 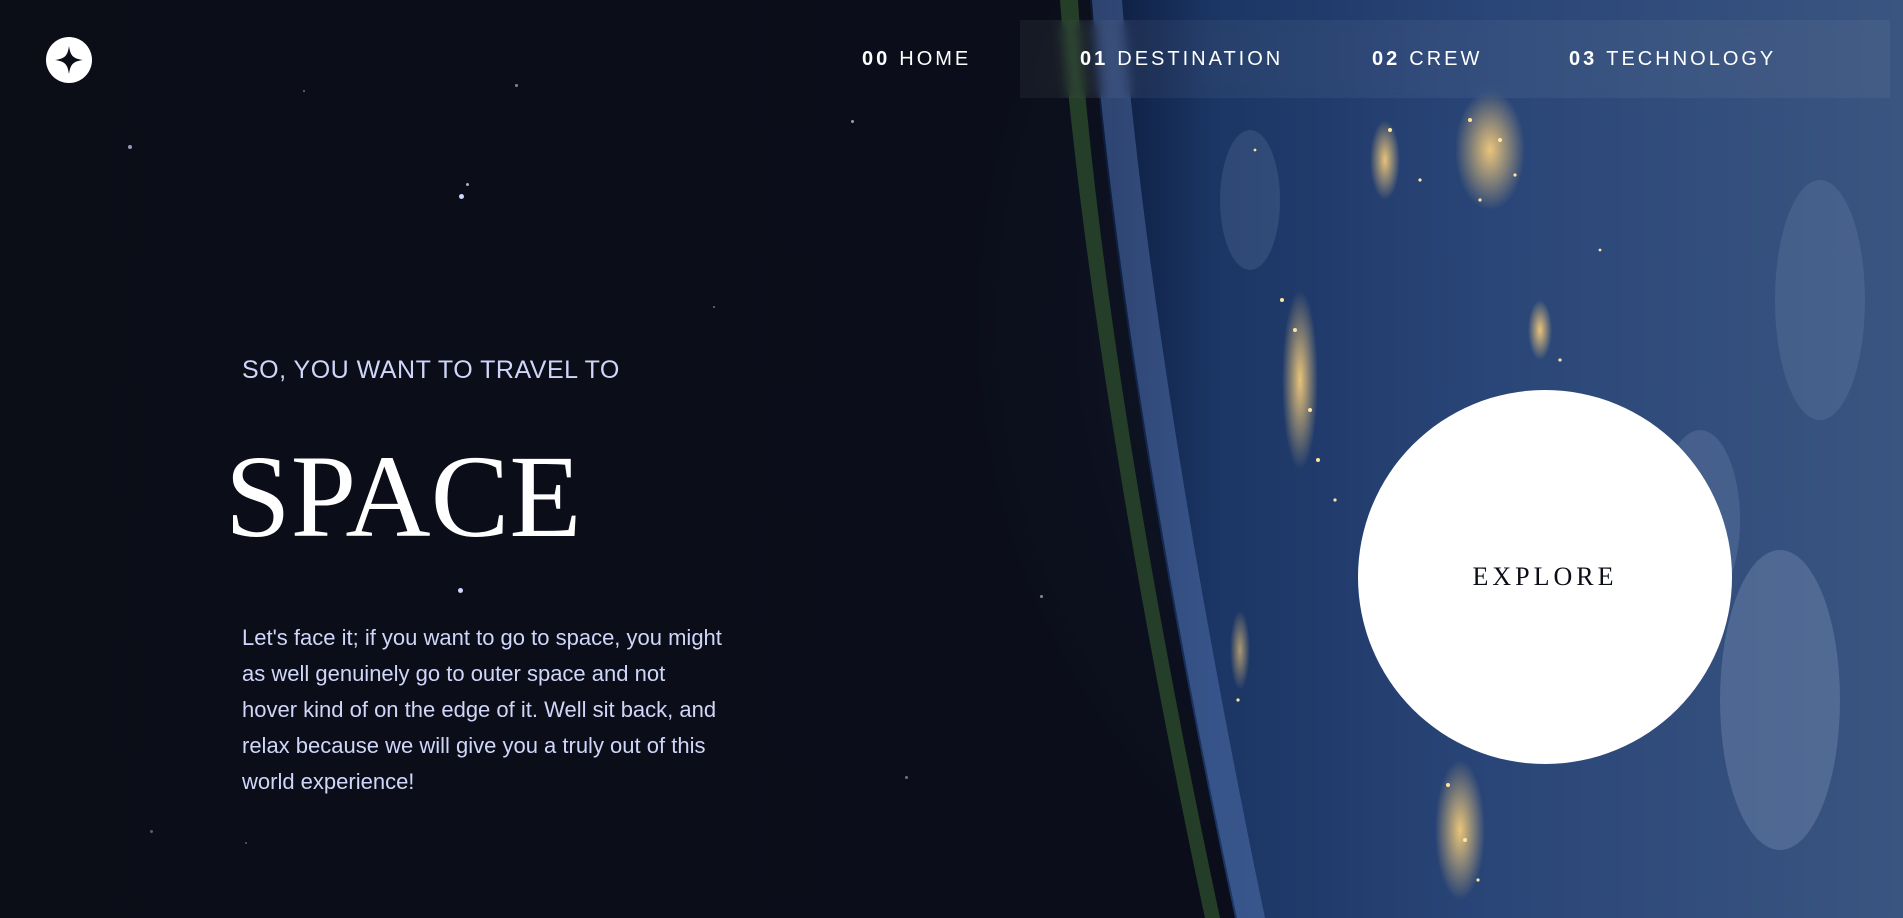 What do you see at coordinates (1583, 58) in the screenshot?
I see `nav-item-number: 03` at bounding box center [1583, 58].